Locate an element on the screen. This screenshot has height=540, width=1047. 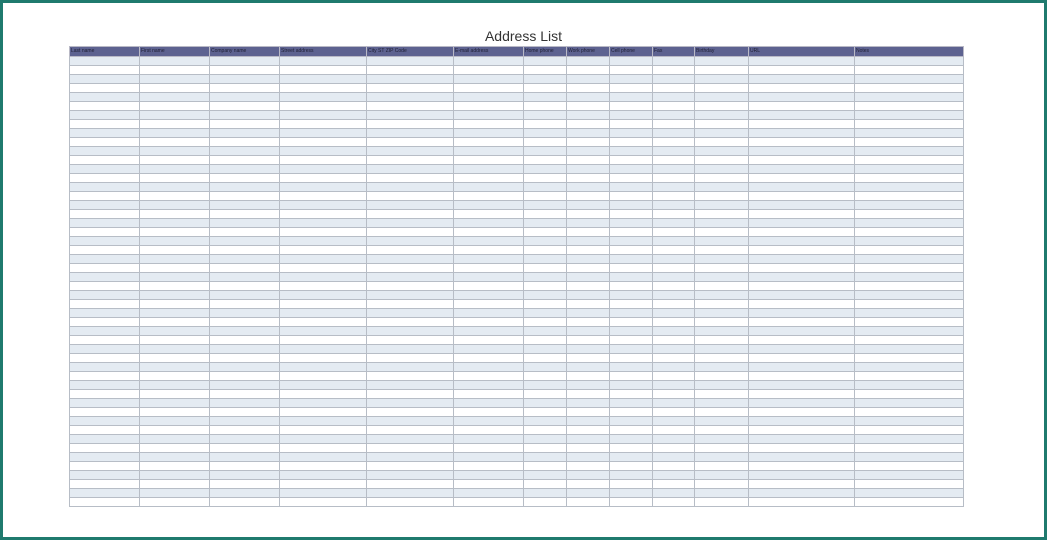
column-header-street-address: Street address is located at coordinates (323, 51).